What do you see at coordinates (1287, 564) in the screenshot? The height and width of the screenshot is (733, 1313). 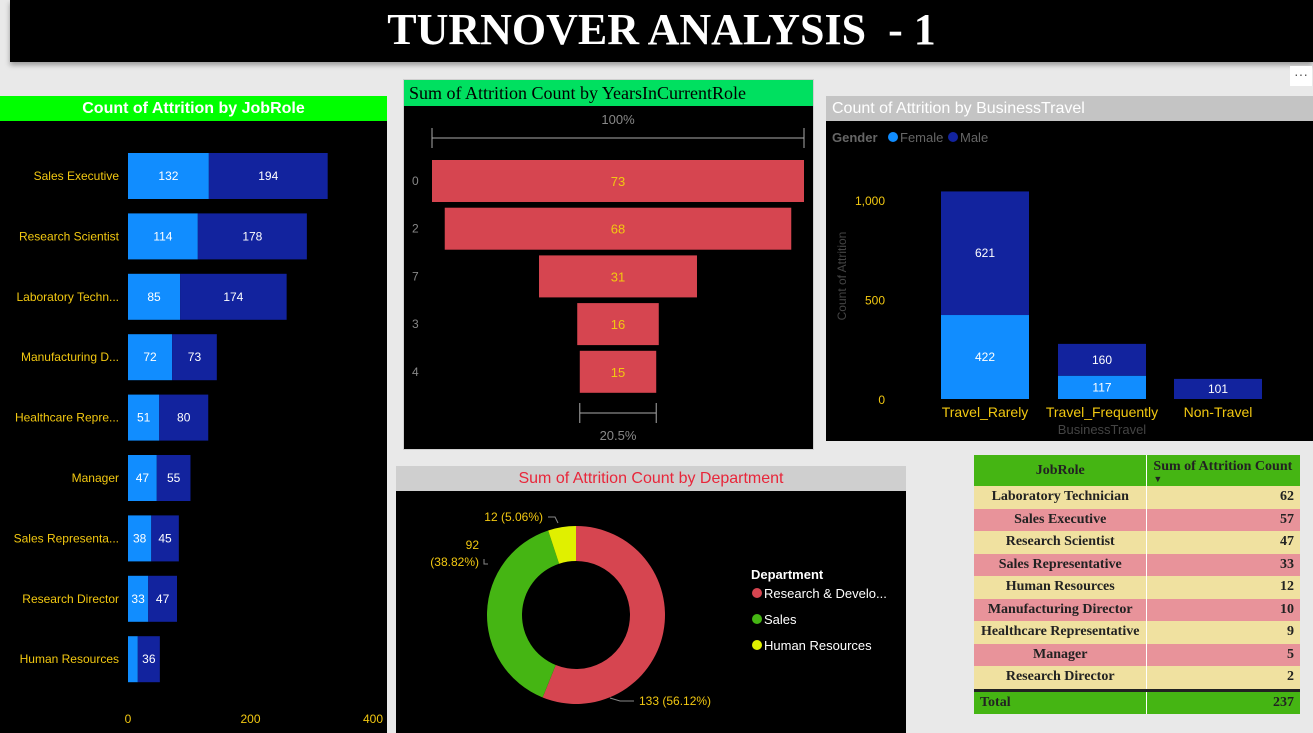 I see `table-cell-attrition: 33` at bounding box center [1287, 564].